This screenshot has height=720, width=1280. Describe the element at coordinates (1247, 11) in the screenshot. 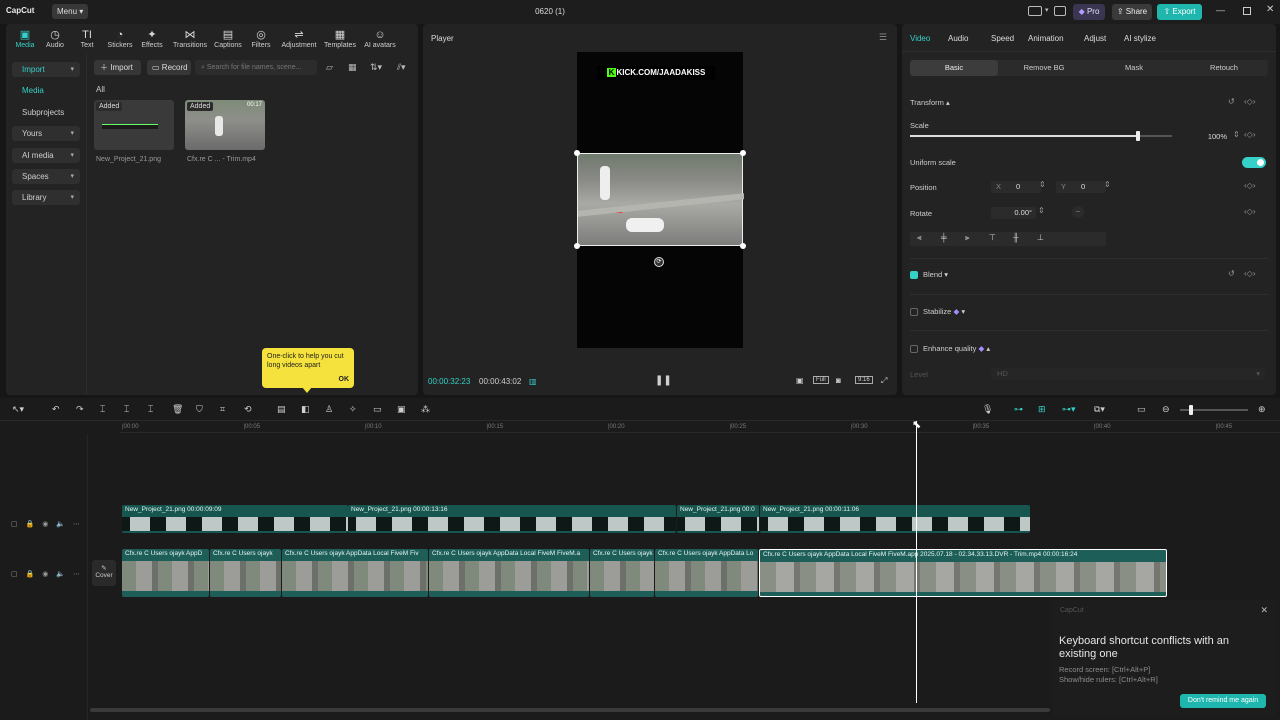

I see `maximize-icon` at that location.